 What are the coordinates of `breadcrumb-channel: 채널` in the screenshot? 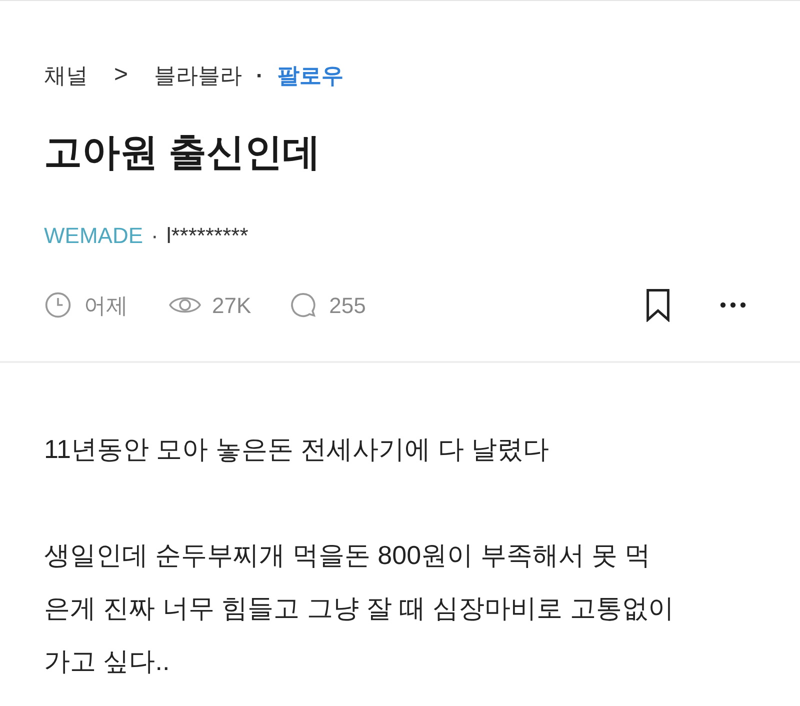 It's located at (66, 75).